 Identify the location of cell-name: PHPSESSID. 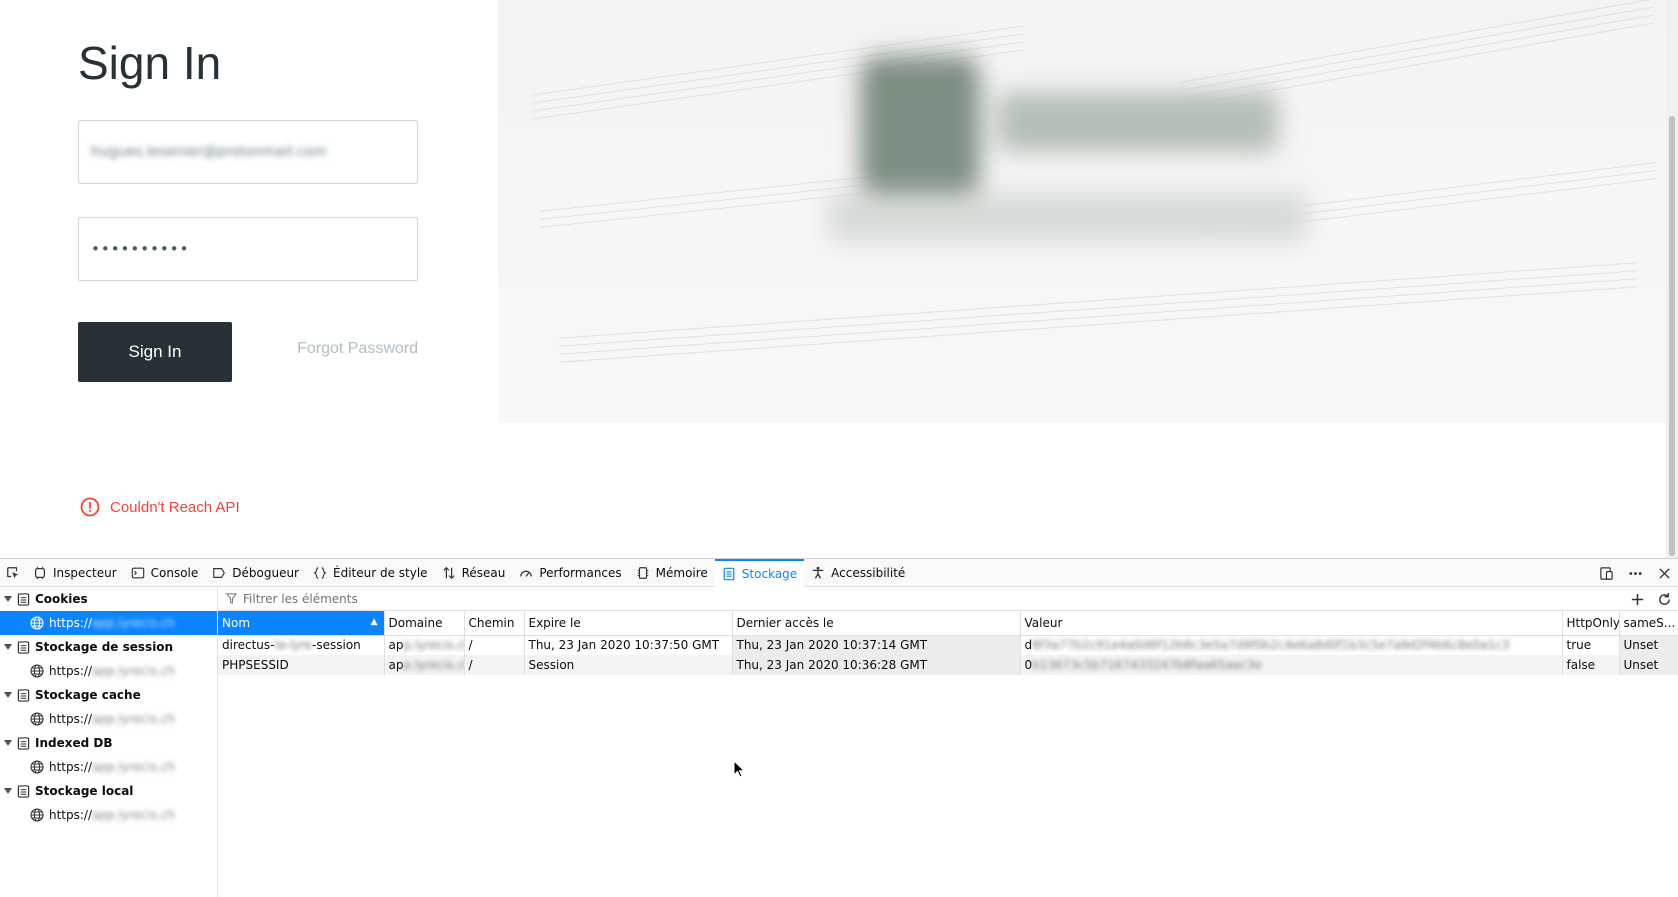
(301, 665).